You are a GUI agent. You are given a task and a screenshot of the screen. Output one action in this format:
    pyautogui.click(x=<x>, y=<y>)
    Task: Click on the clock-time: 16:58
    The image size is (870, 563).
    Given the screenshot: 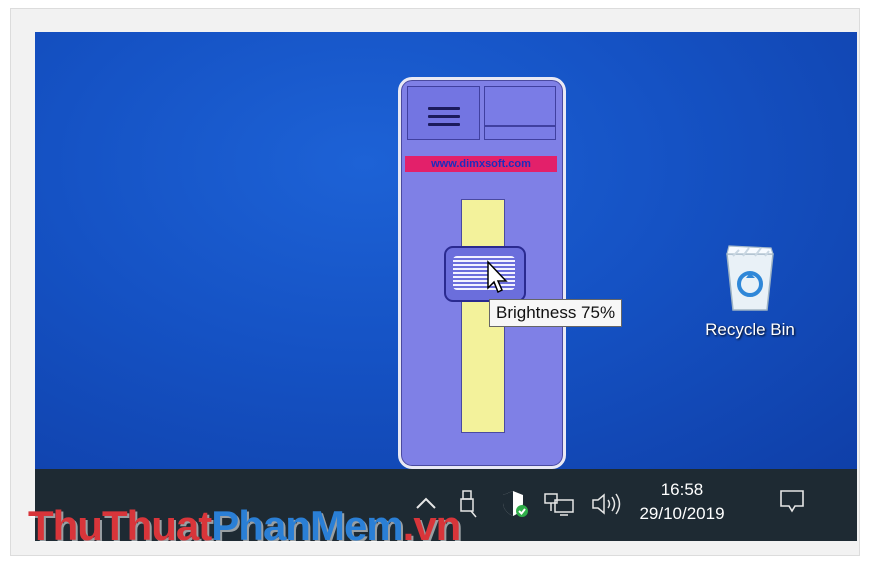 What is the action you would take?
    pyautogui.click(x=682, y=489)
    